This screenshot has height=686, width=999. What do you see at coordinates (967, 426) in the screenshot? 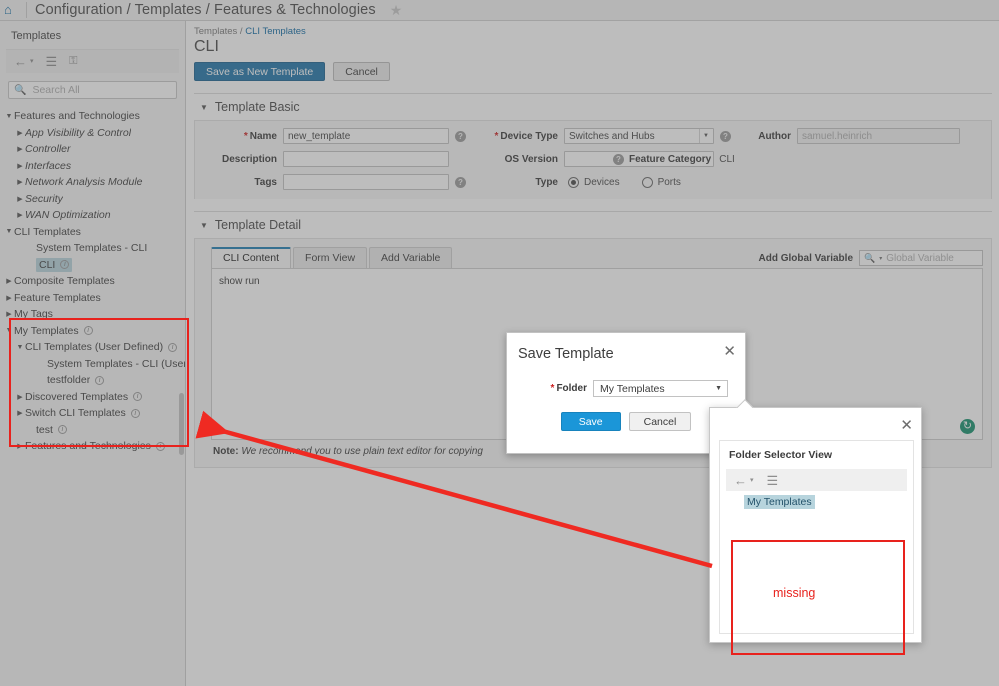
I see `refresh-icon: ↻` at bounding box center [967, 426].